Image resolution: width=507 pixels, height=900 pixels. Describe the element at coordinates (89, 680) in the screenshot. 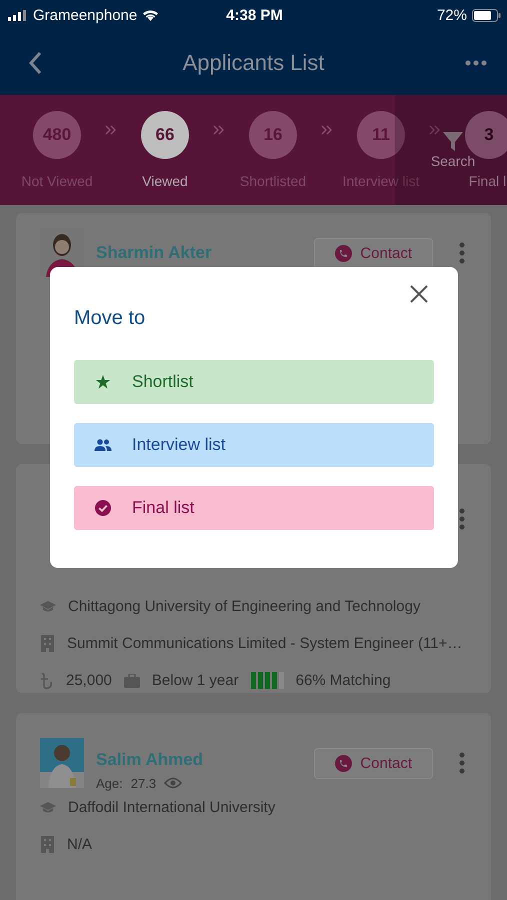

I see `salary-text: 25,000` at that location.